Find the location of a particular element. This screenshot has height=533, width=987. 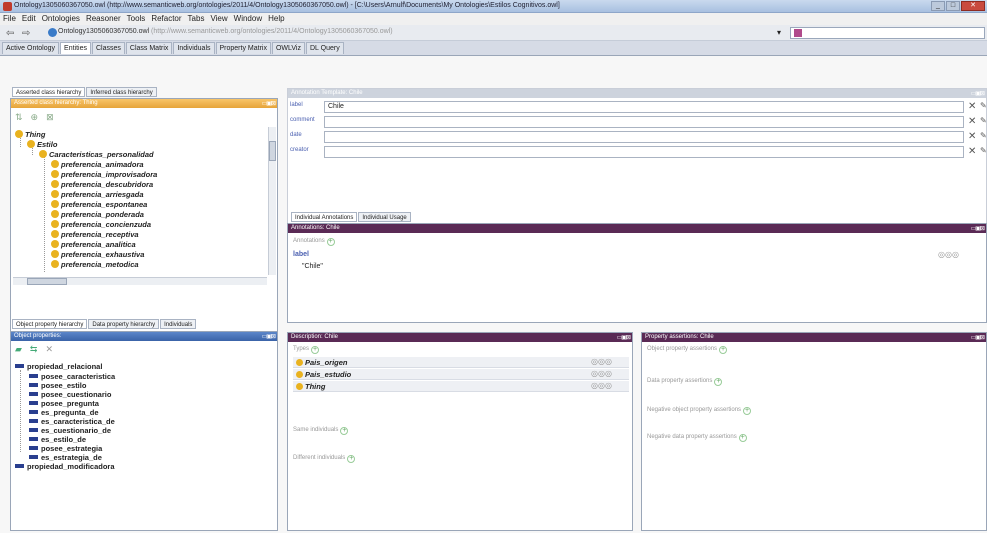

search-input is located at coordinates (887, 33).